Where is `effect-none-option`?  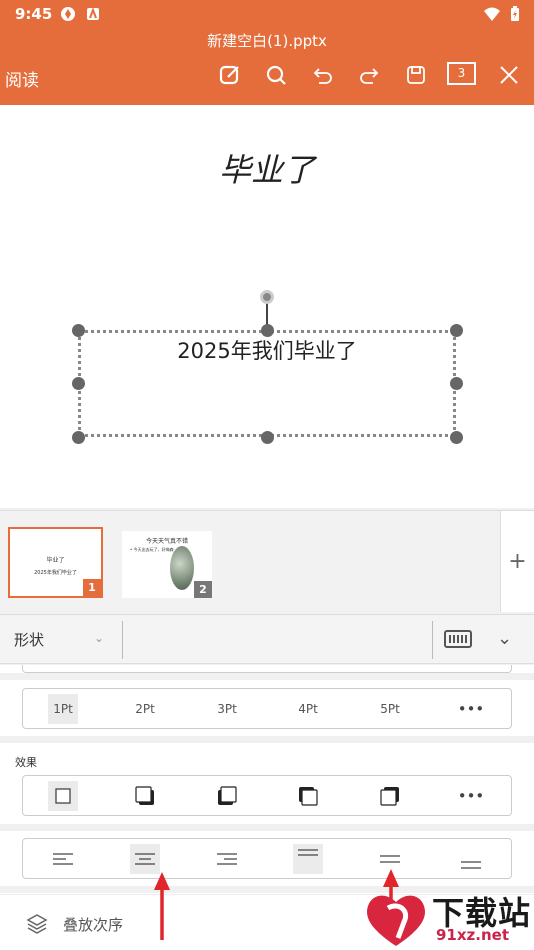
effect-none-option is located at coordinates (63, 796).